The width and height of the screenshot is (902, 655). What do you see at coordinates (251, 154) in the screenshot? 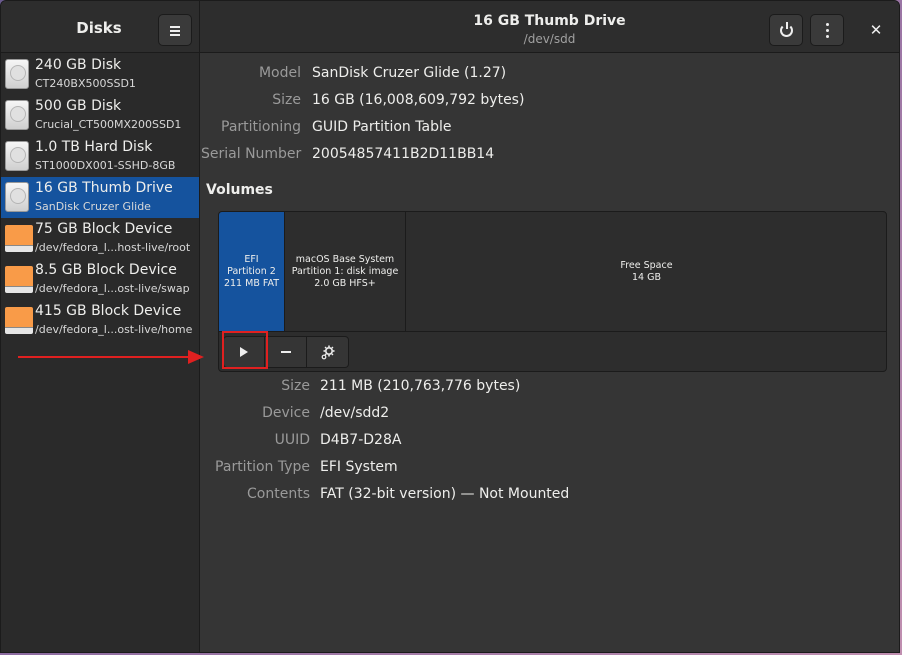
I see `info-label: Serial Number` at bounding box center [251, 154].